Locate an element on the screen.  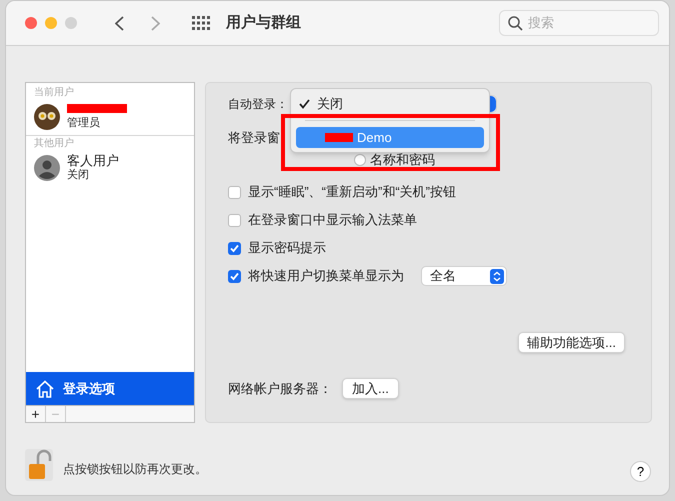
add-button: + is located at coordinates (36, 414).